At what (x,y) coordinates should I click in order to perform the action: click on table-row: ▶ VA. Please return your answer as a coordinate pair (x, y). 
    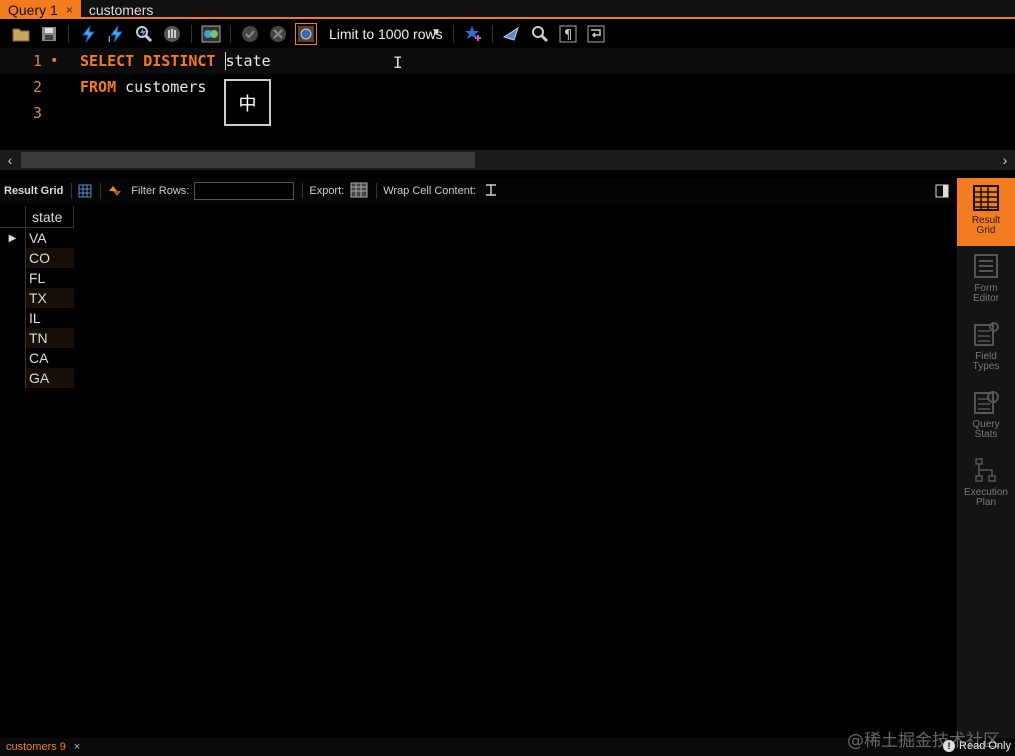
    Looking at the image, I should click on (37, 238).